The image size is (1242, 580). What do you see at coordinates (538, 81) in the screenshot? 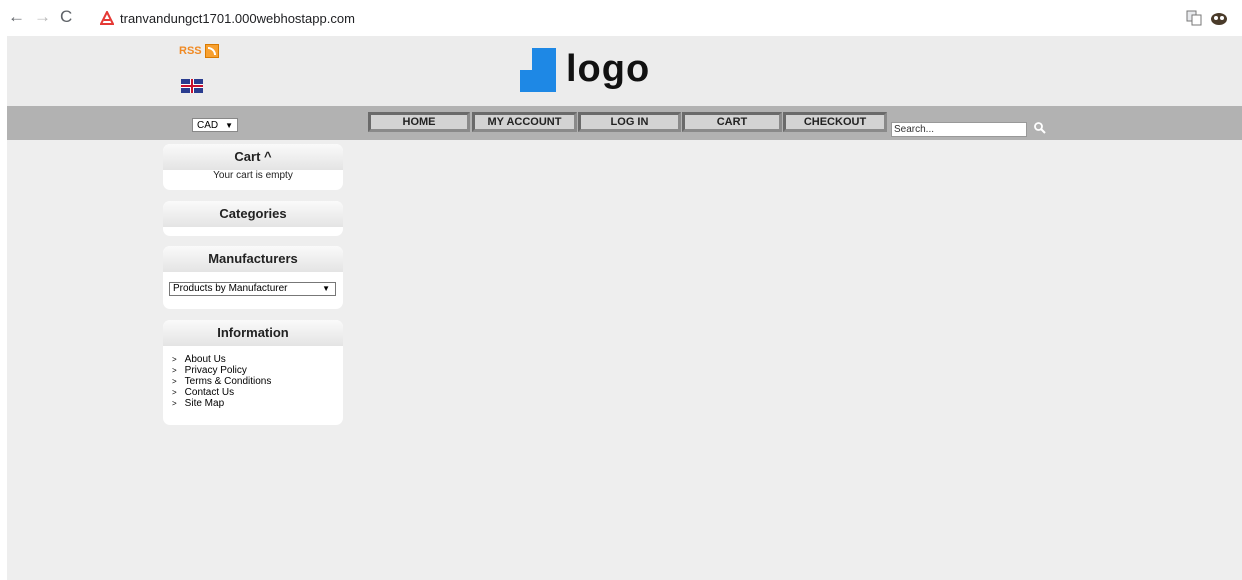
I see `logo-mark-icon` at bounding box center [538, 81].